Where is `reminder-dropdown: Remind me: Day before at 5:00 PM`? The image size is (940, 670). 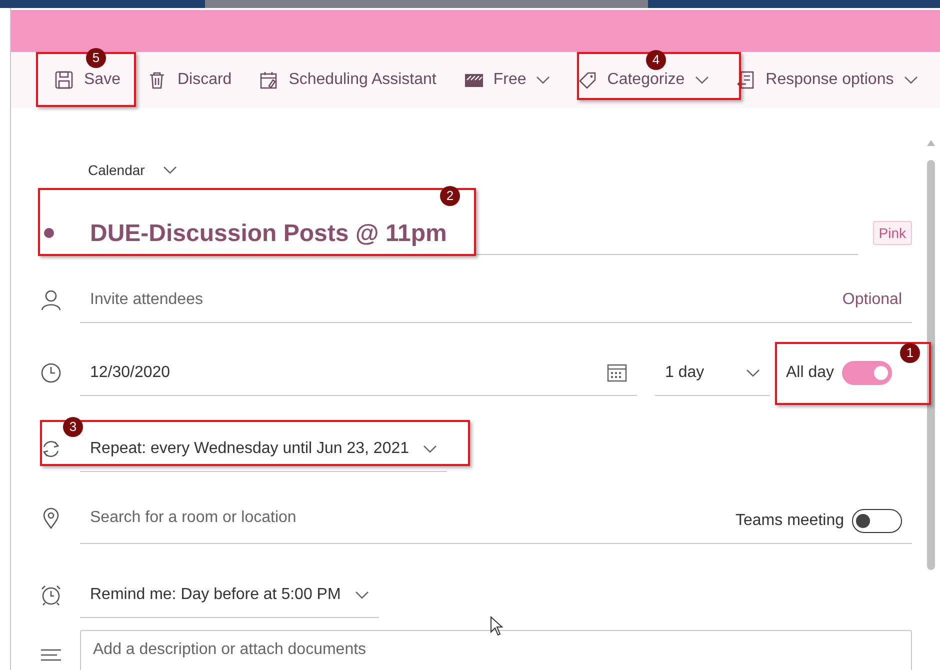 reminder-dropdown: Remind me: Day before at 5:00 PM is located at coordinates (229, 595).